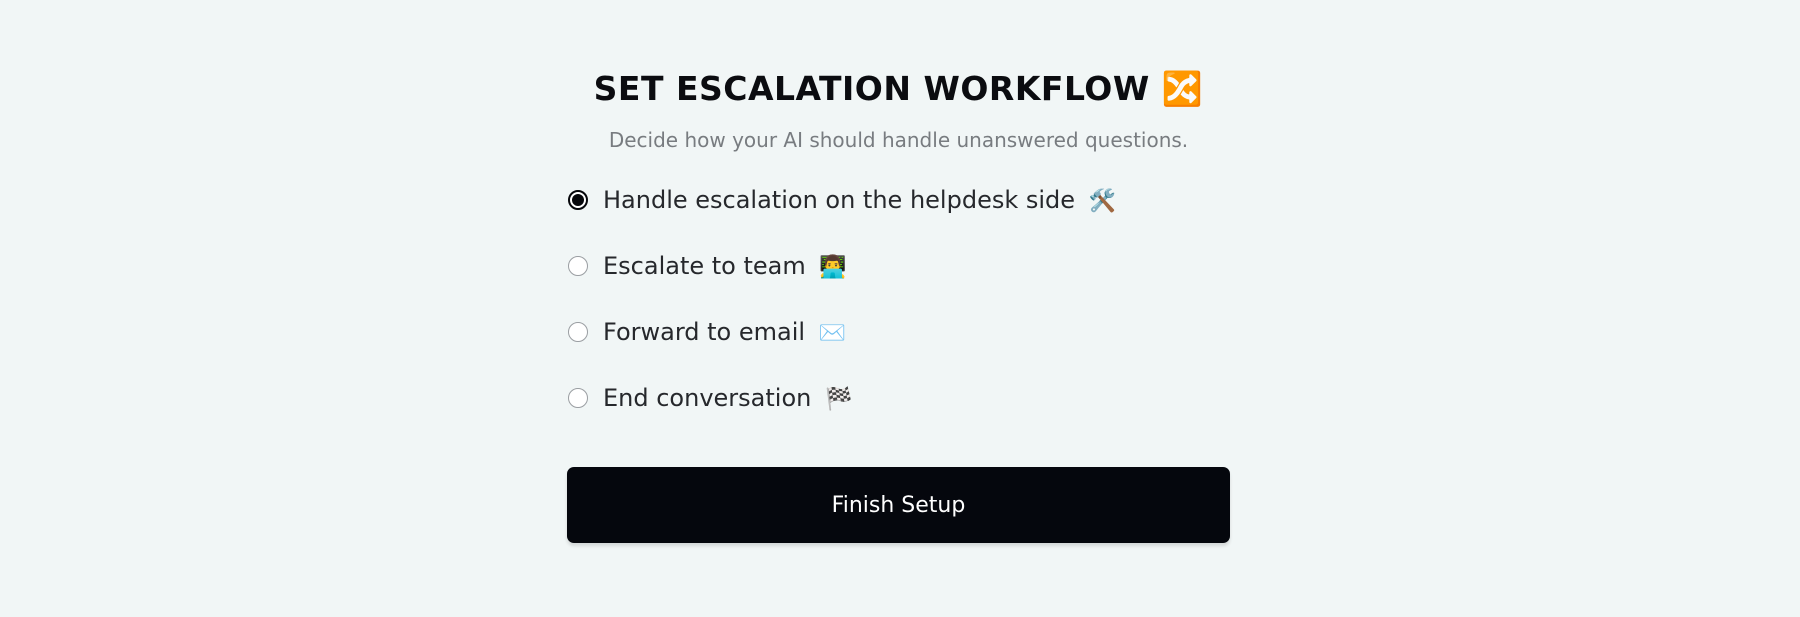 This screenshot has height=617, width=1800. I want to click on technologist-icon: 👨‍💻, so click(833, 267).